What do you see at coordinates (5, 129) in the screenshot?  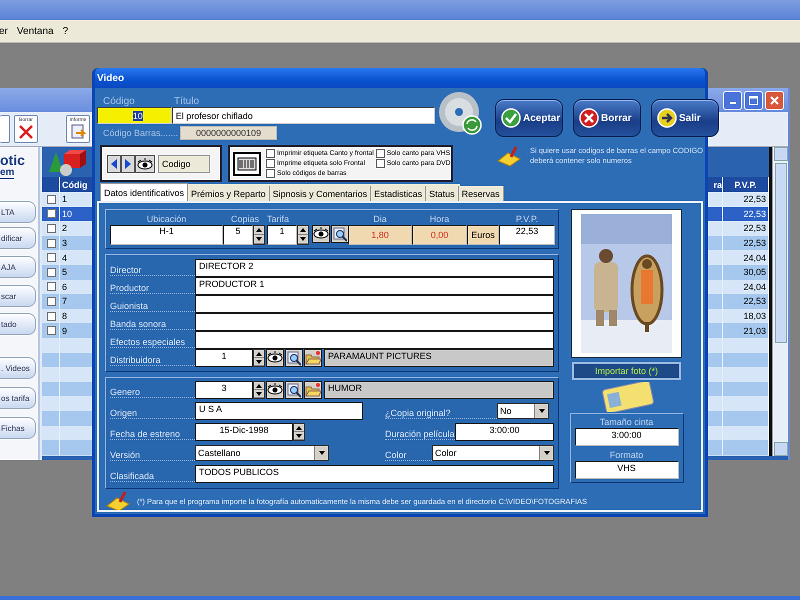 I see `toolbar-button` at bounding box center [5, 129].